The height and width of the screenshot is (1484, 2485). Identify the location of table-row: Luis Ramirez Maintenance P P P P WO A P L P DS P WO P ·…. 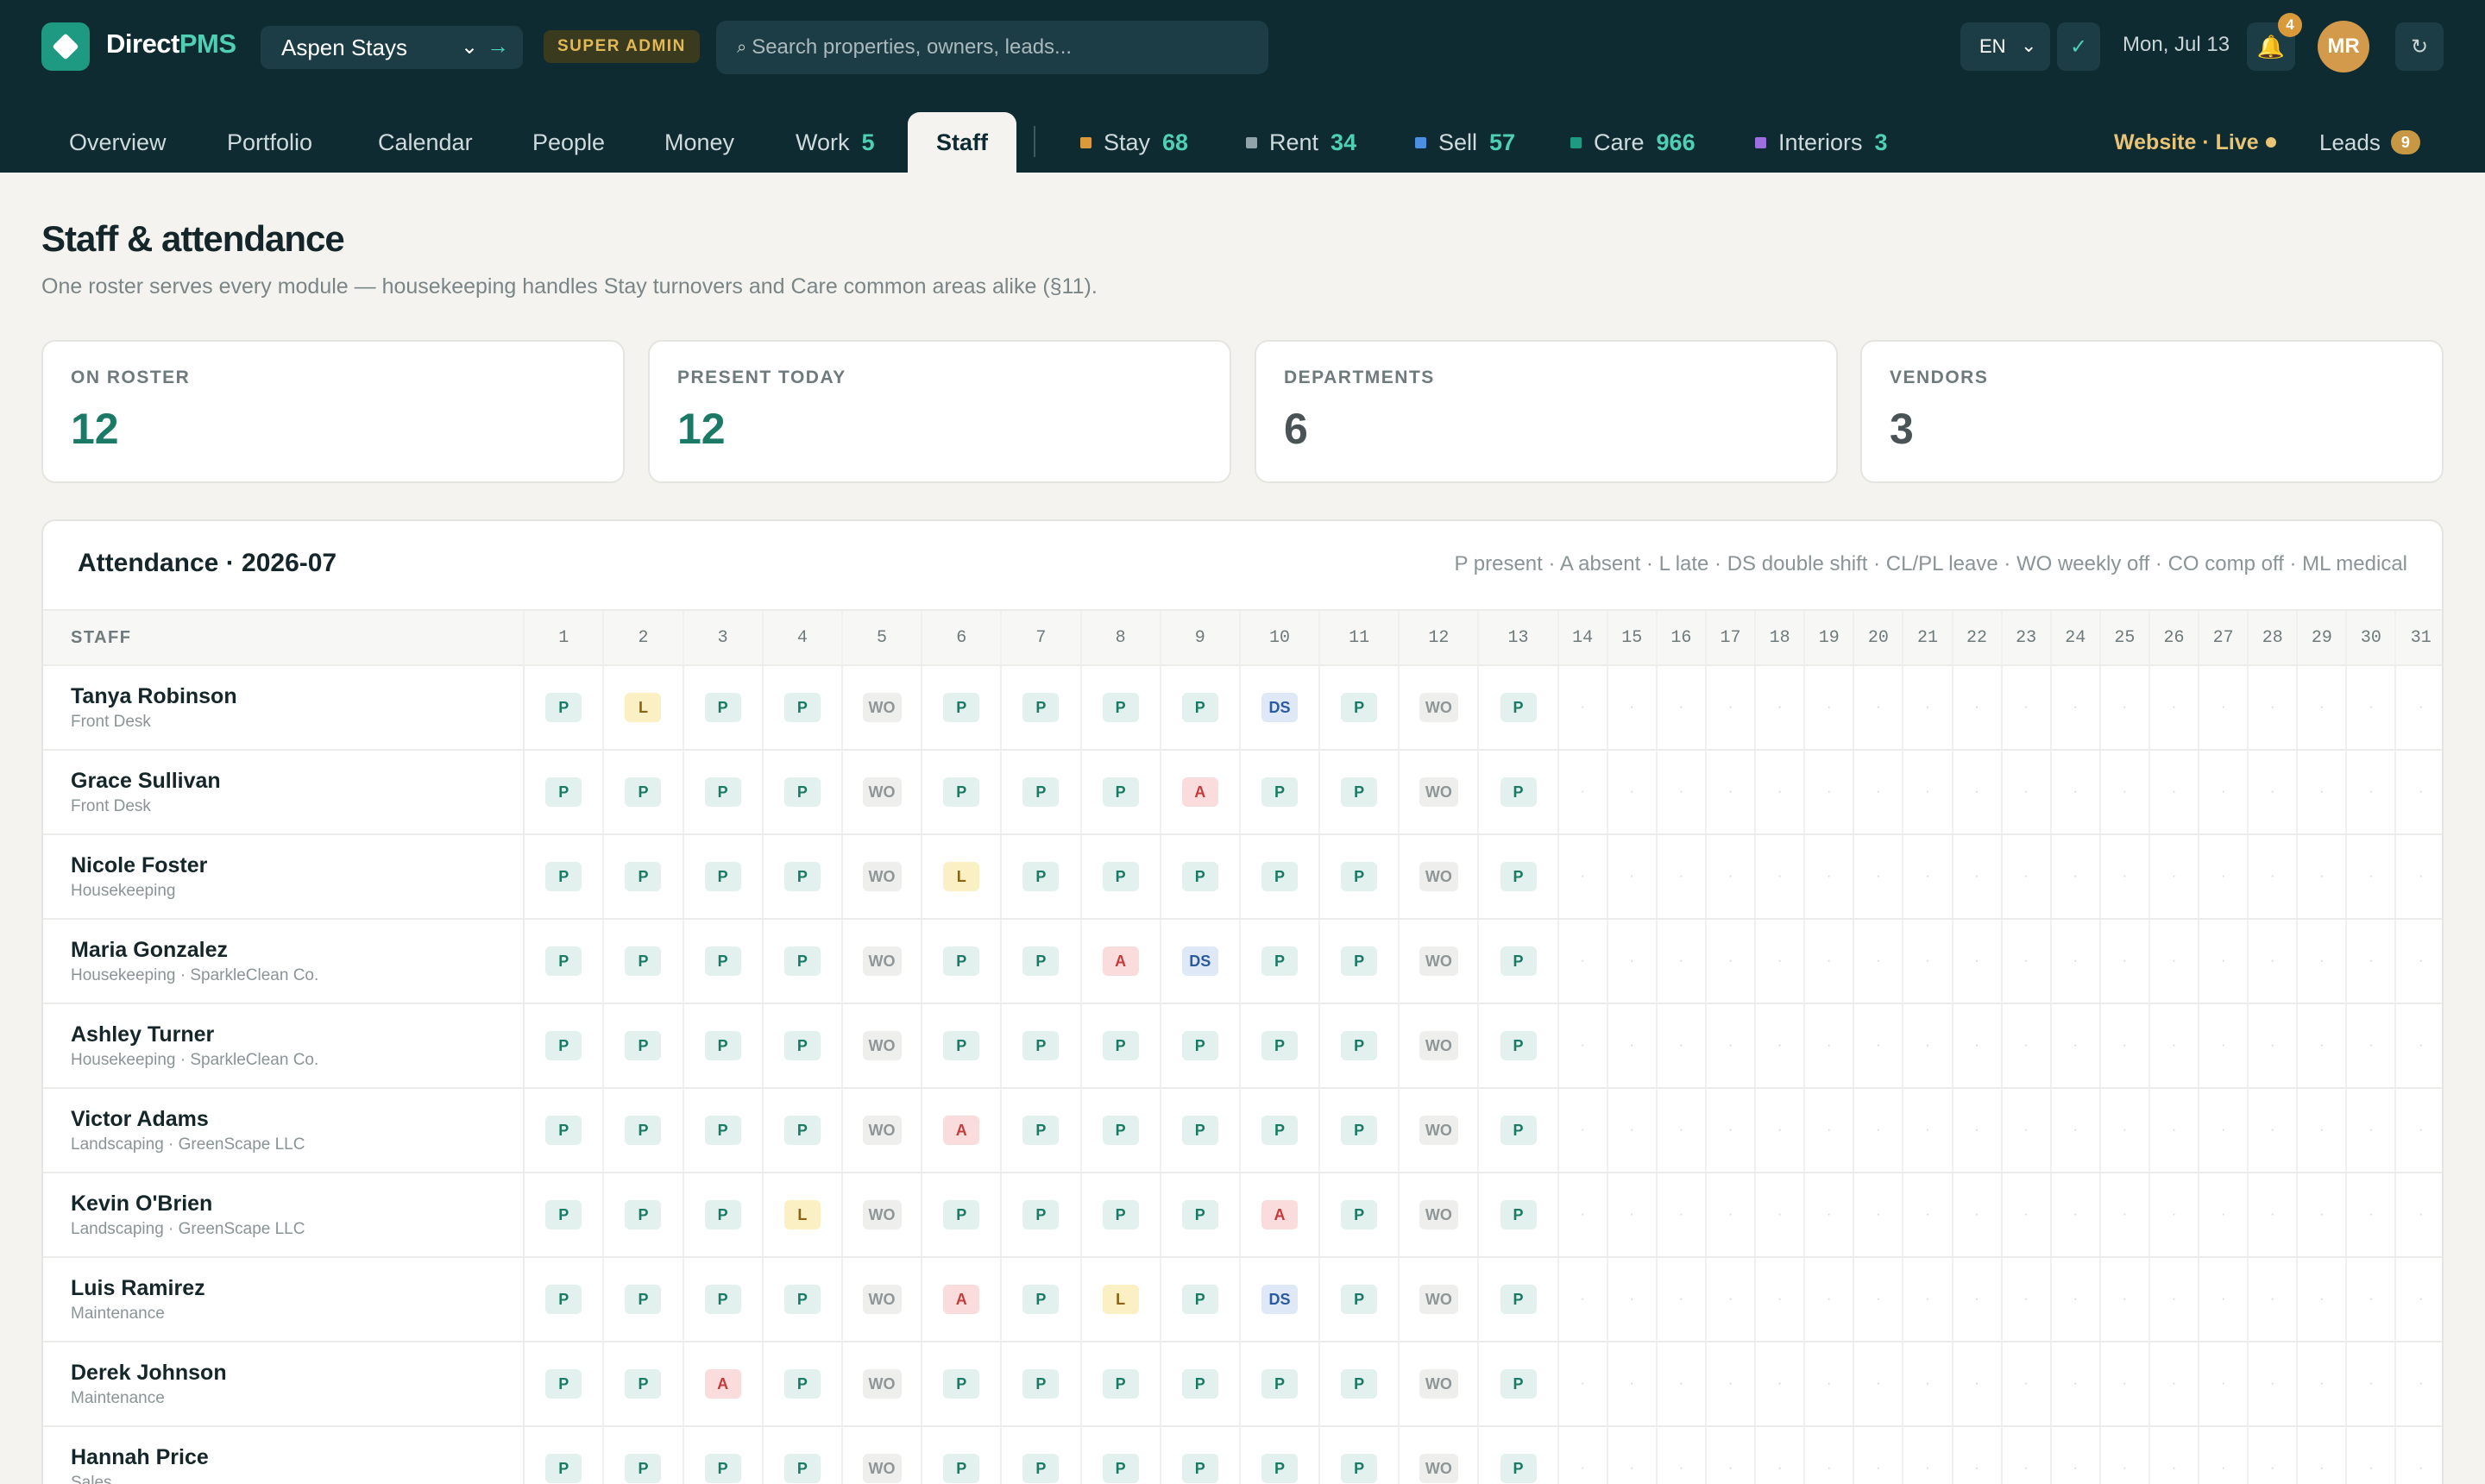
(1242, 1300).